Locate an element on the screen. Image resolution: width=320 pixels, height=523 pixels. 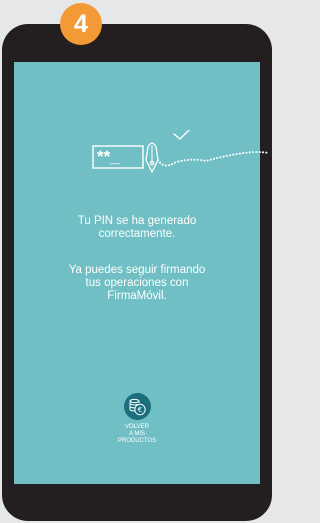
message-line: tus operaciones con is located at coordinates (137, 283).